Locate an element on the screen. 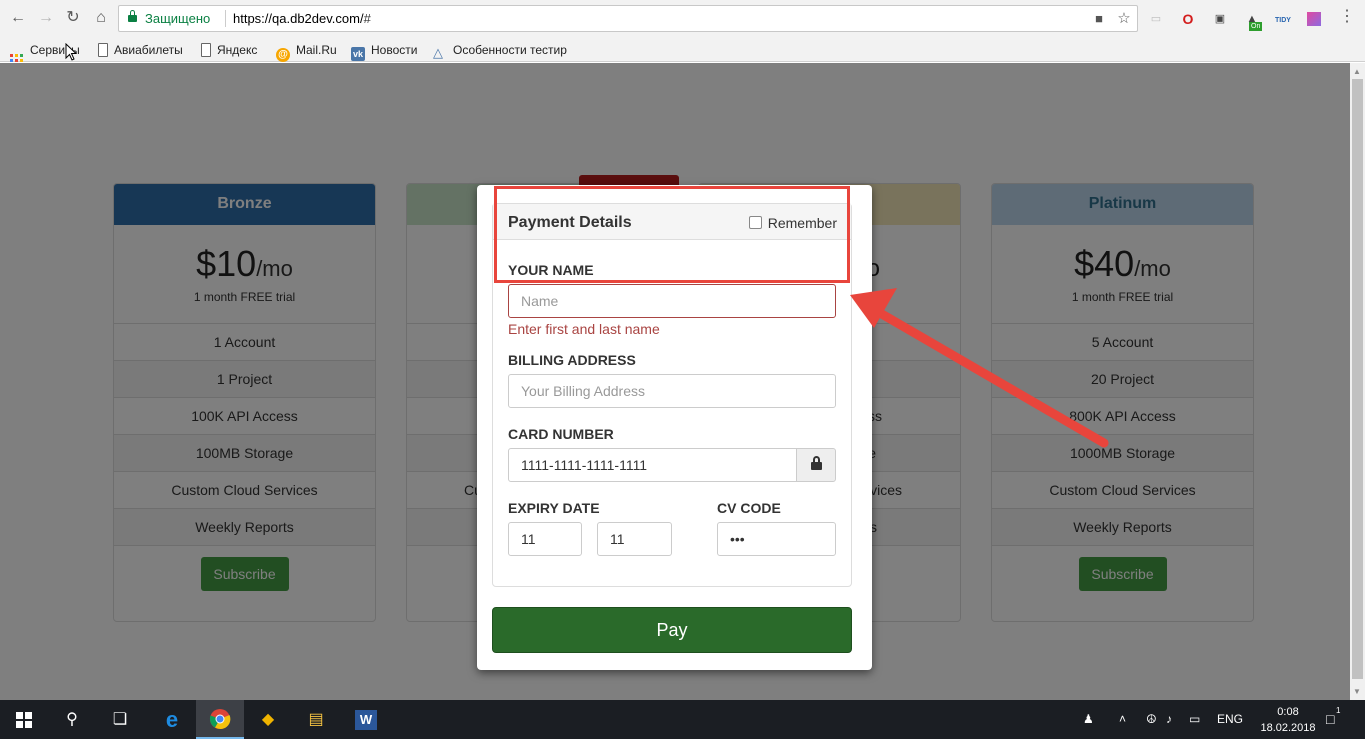 The height and width of the screenshot is (739, 1365). task-view-icon: ❏ is located at coordinates (120, 719).